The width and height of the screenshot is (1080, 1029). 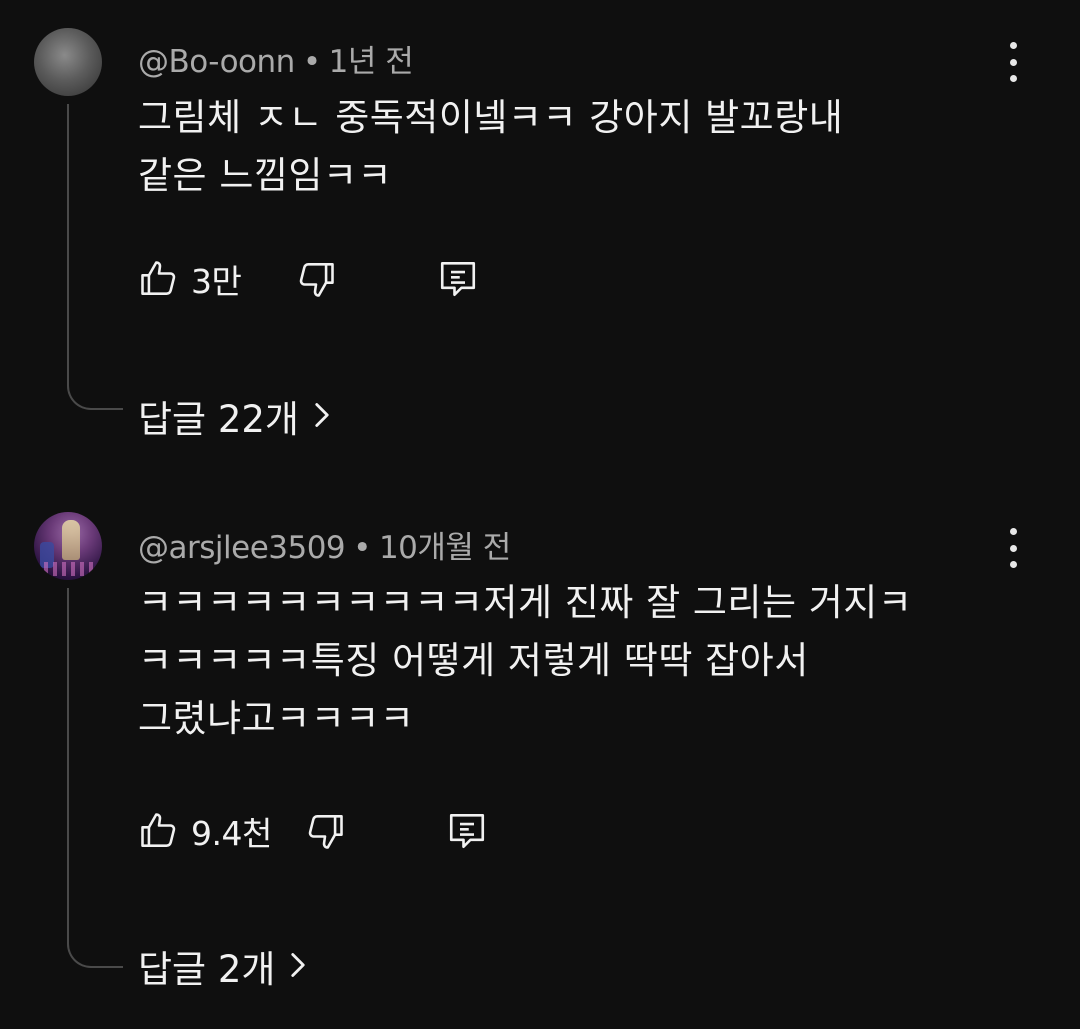 I want to click on view-replies-button: 답글 2개, so click(x=222, y=966).